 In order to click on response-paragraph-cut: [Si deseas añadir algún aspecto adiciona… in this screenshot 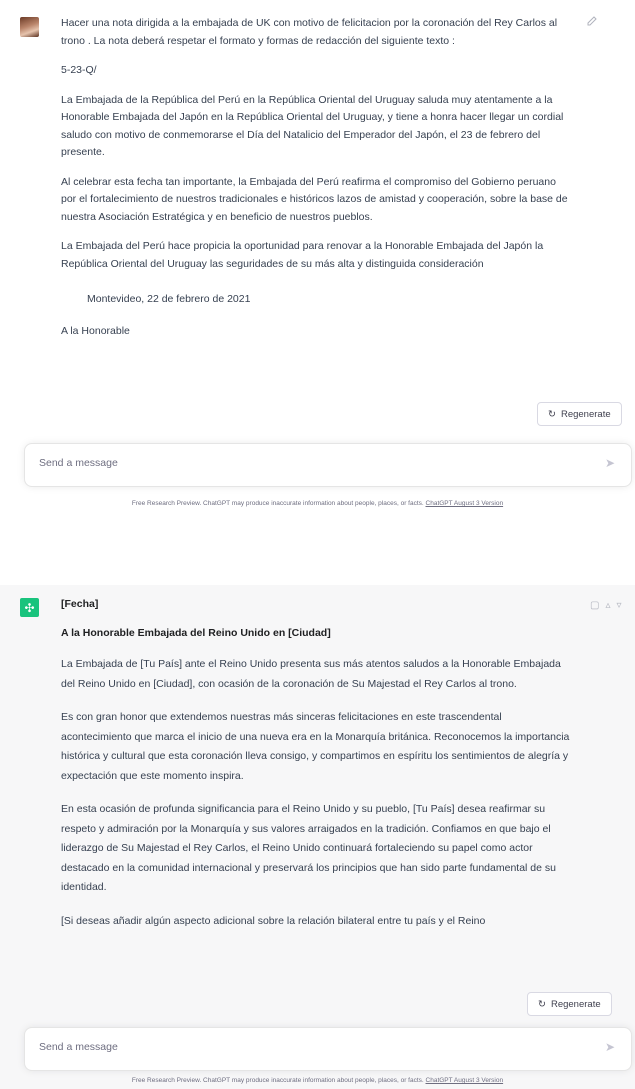, I will do `click(273, 920)`.